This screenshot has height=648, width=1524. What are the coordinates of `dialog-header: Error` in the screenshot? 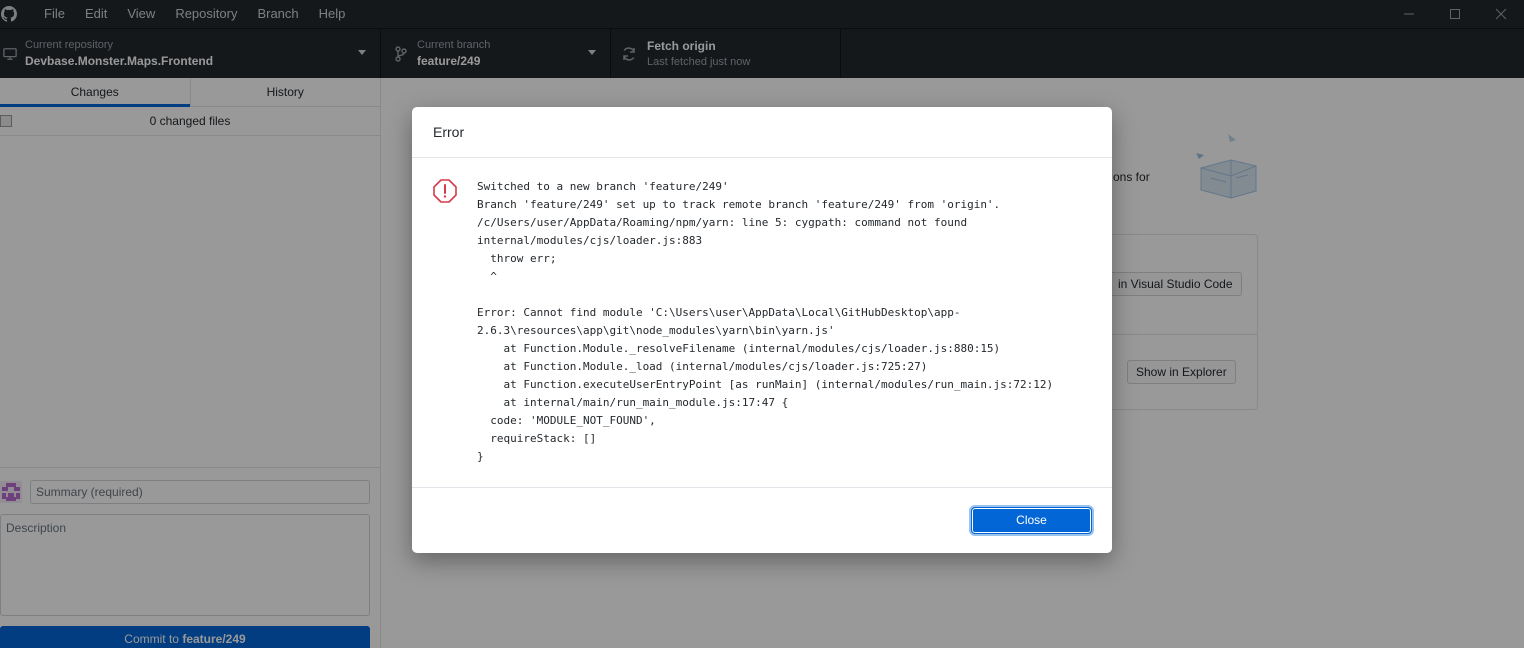 It's located at (762, 132).